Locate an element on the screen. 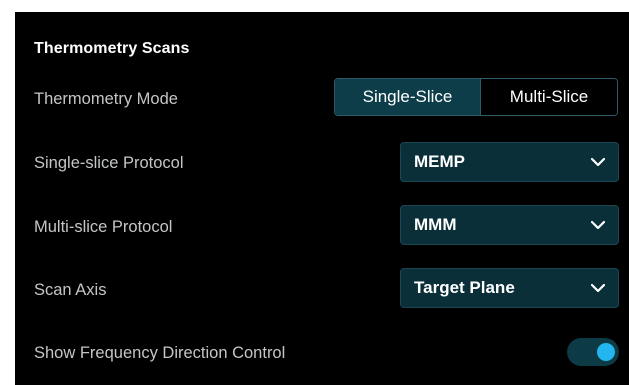 This screenshot has width=629, height=385. segment-single-slice: Single-Slice is located at coordinates (408, 97).